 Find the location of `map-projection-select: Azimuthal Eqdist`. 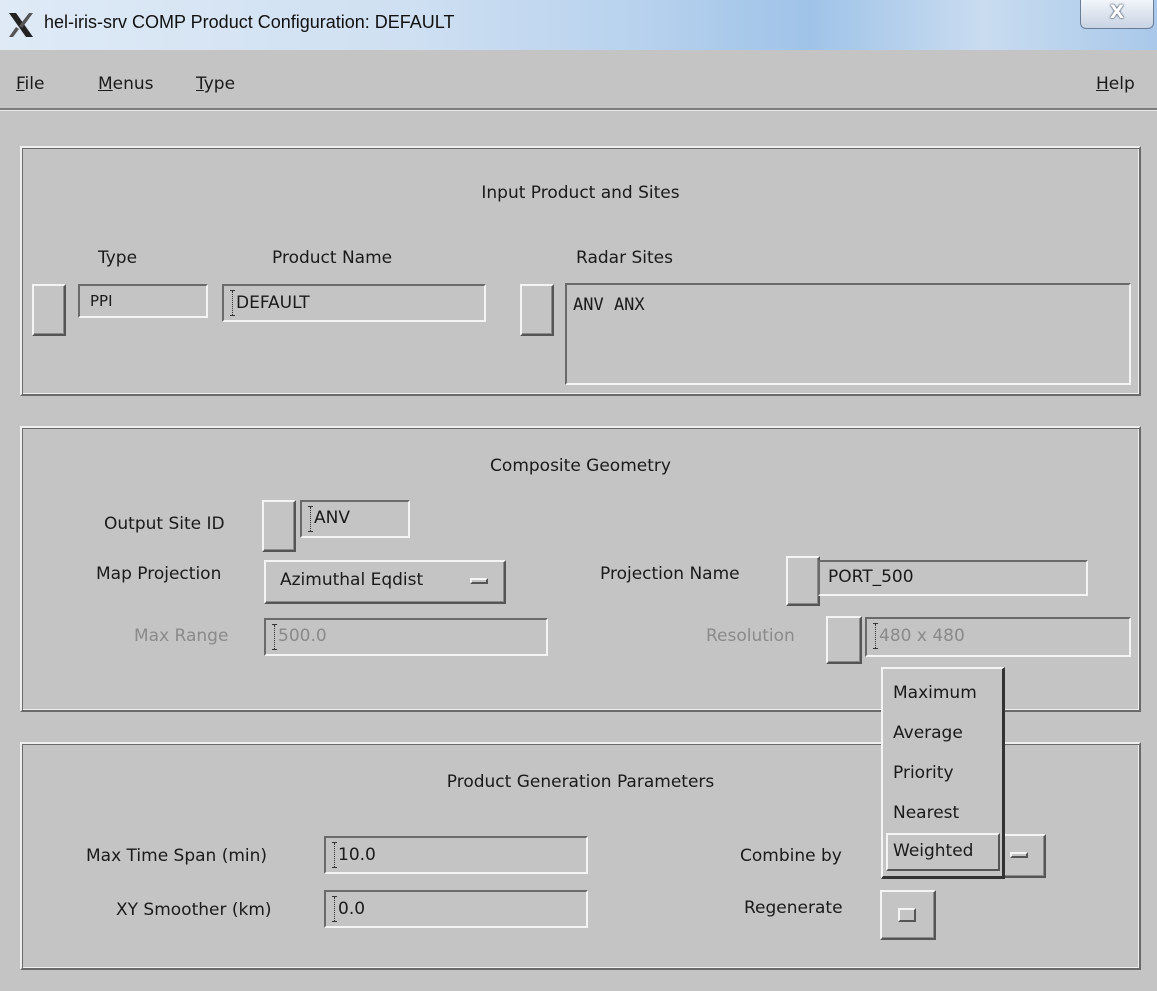

map-projection-select: Azimuthal Eqdist is located at coordinates (385, 582).